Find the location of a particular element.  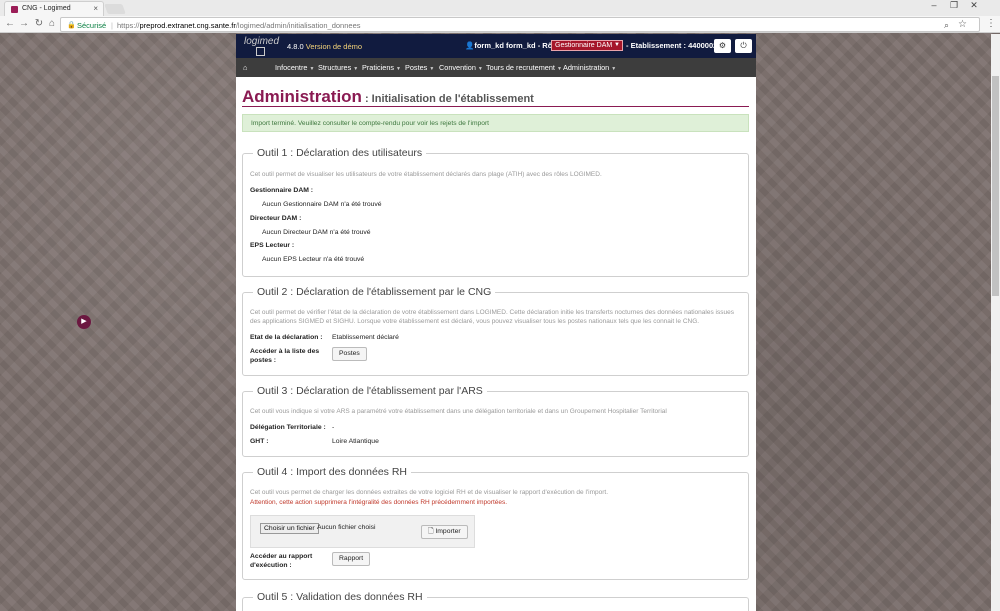

bookmark-star-icon: ☆ is located at coordinates (962, 24).